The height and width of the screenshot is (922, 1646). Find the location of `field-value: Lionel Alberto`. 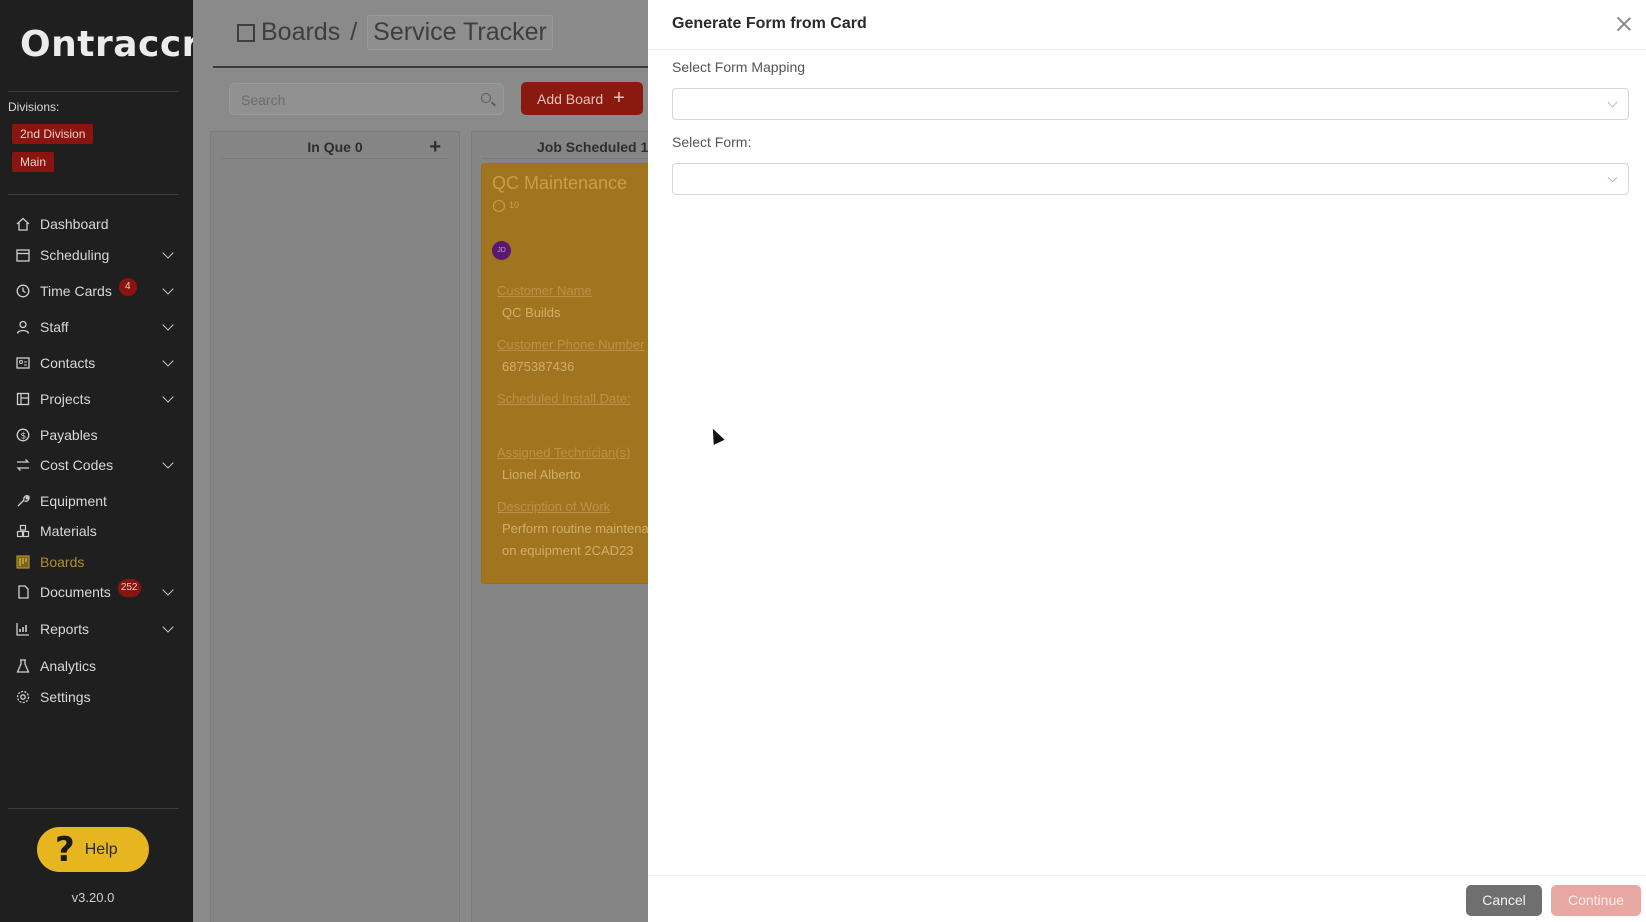

field-value: Lionel Alberto is located at coordinates (541, 474).